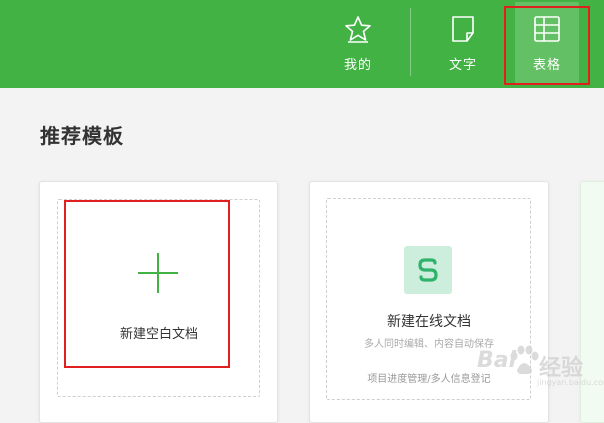 This screenshot has width=604, height=423. Describe the element at coordinates (410, 42) in the screenshot. I see `nav-divider` at that location.